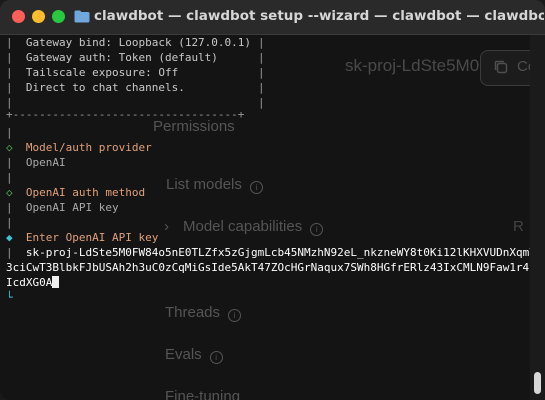 Image resolution: width=545 pixels, height=400 pixels. Describe the element at coordinates (56, 282) in the screenshot. I see `text-cursor` at that location.